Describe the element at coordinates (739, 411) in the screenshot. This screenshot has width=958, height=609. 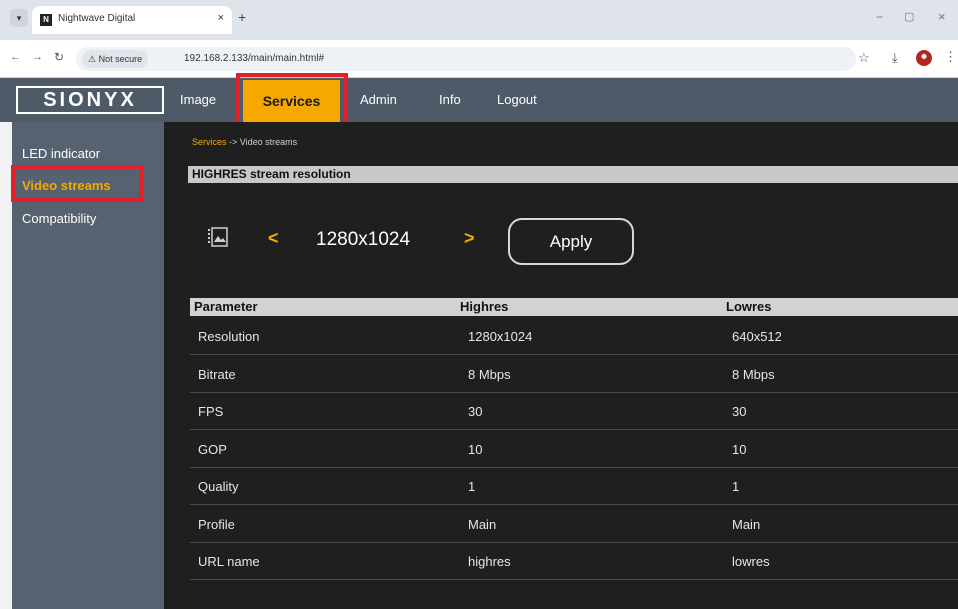
I see `lowres-cell: 30` at that location.